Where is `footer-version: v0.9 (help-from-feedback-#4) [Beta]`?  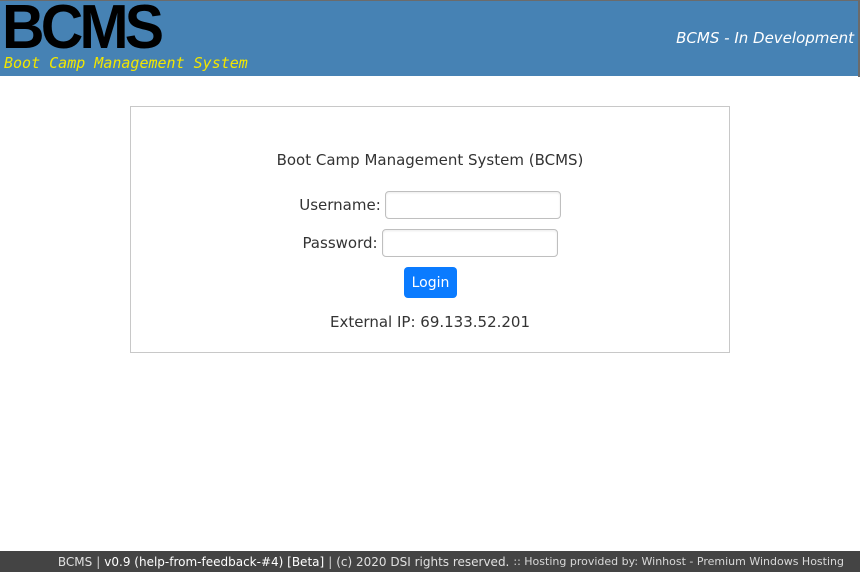 footer-version: v0.9 (help-from-feedback-#4) [Beta] is located at coordinates (214, 561).